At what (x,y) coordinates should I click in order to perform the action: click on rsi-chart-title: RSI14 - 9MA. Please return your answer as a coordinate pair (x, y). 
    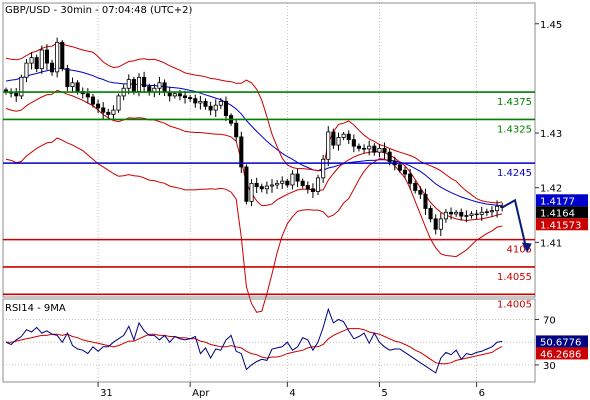
    Looking at the image, I should click on (35, 308).